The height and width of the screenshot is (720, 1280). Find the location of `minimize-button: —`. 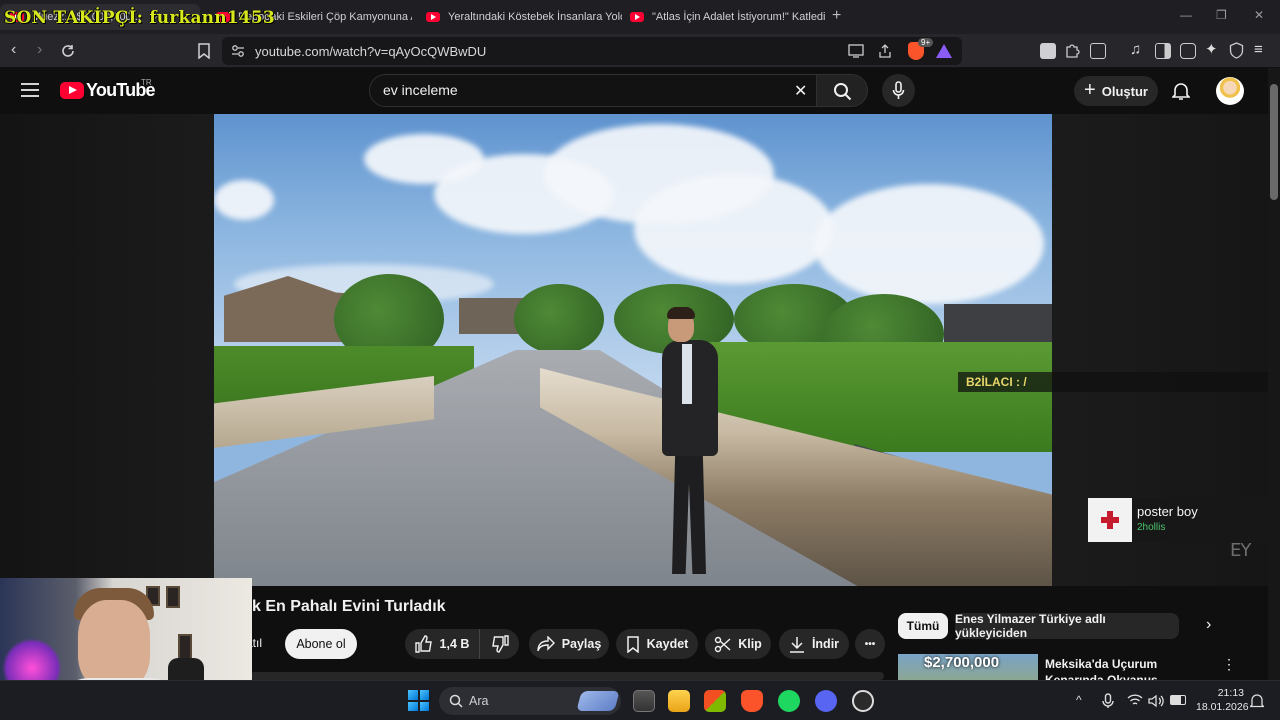

minimize-button: — is located at coordinates (1186, 15).